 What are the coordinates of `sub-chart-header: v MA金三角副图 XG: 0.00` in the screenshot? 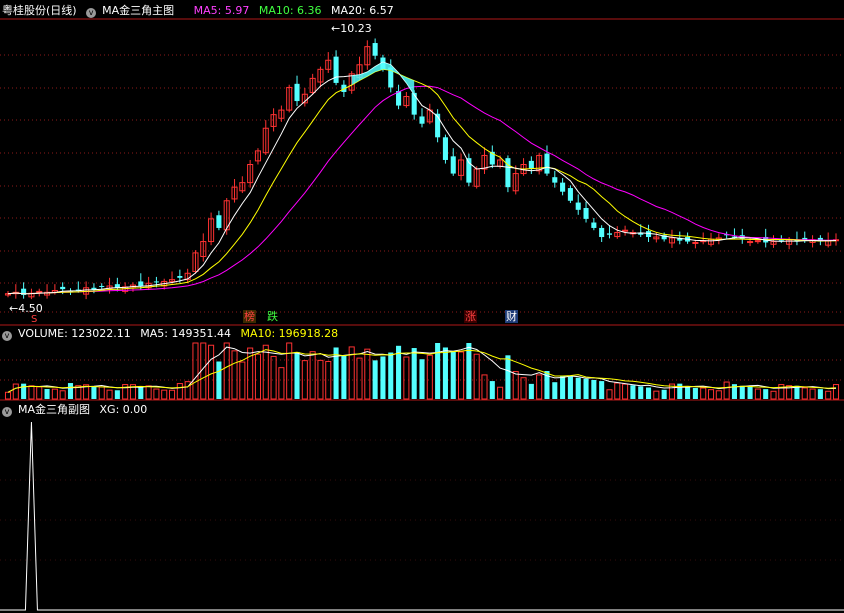 It's located at (77, 410).